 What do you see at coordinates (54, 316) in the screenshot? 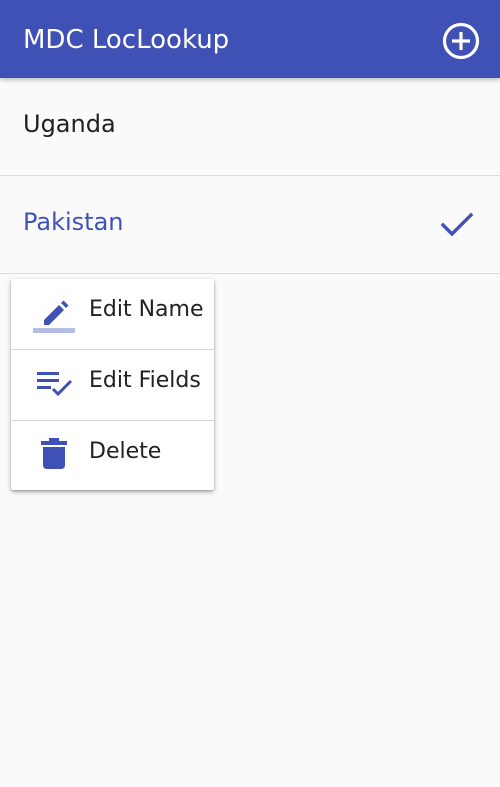
I see `edit-pencil-icon` at bounding box center [54, 316].